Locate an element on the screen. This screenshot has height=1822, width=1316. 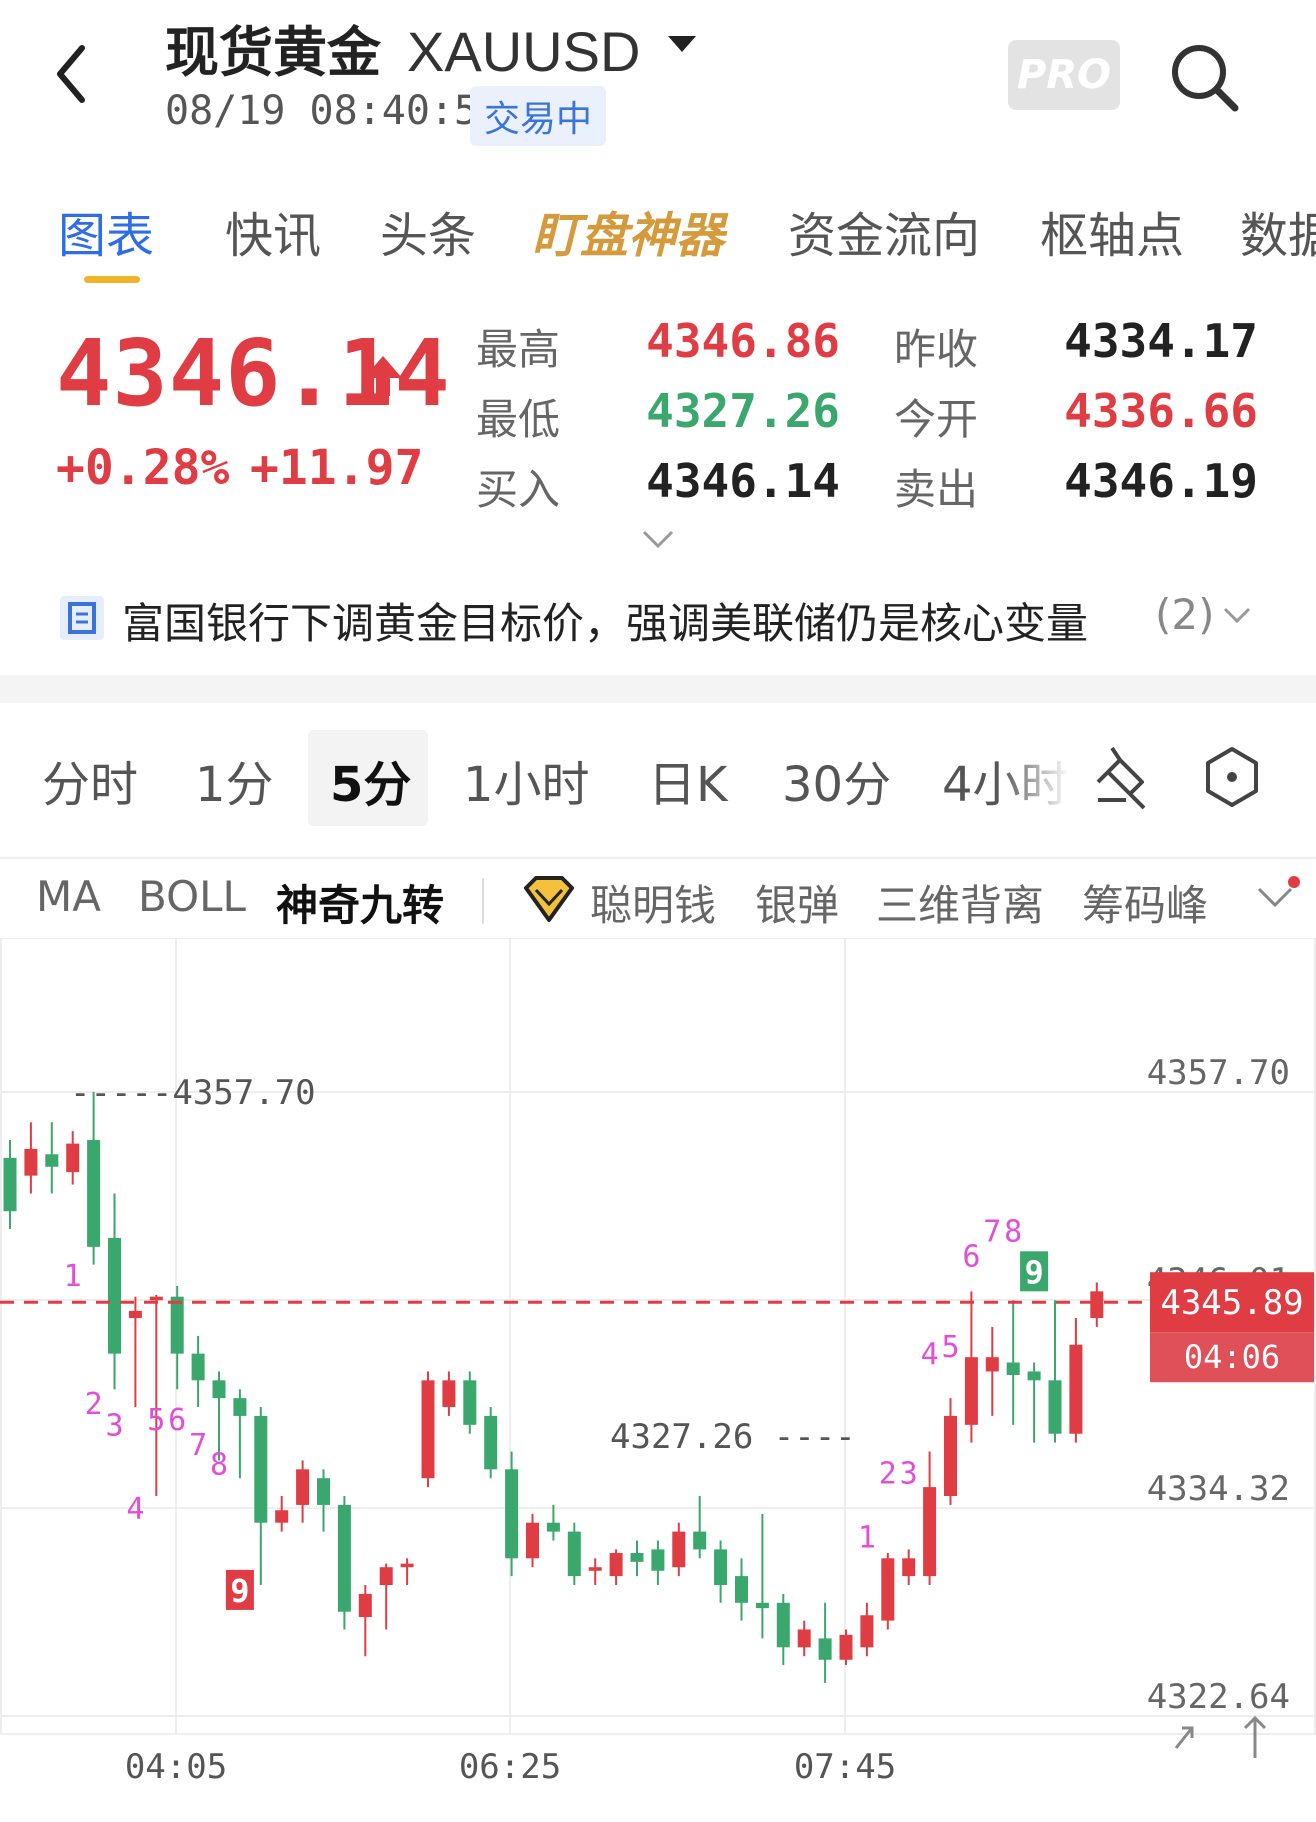
low-price-label: 4327.26 ---- is located at coordinates (733, 1437).